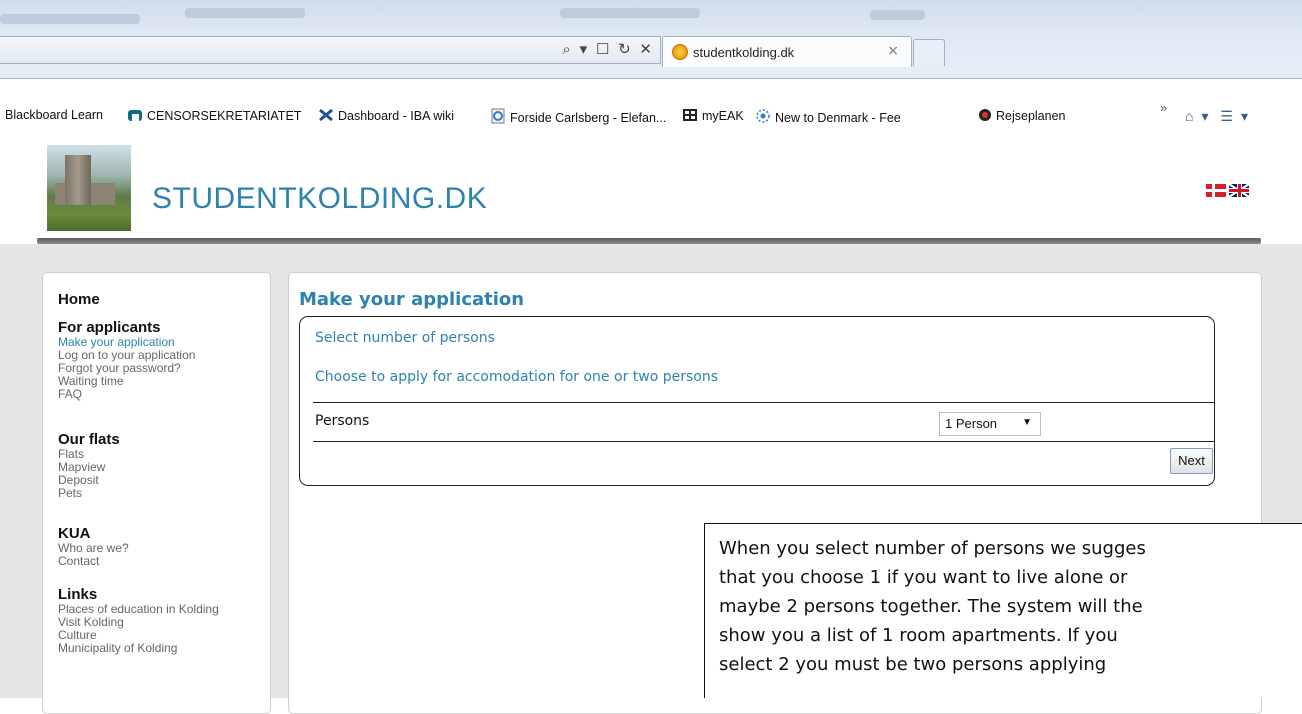  What do you see at coordinates (929, 52) in the screenshot?
I see `new-tab-button` at bounding box center [929, 52].